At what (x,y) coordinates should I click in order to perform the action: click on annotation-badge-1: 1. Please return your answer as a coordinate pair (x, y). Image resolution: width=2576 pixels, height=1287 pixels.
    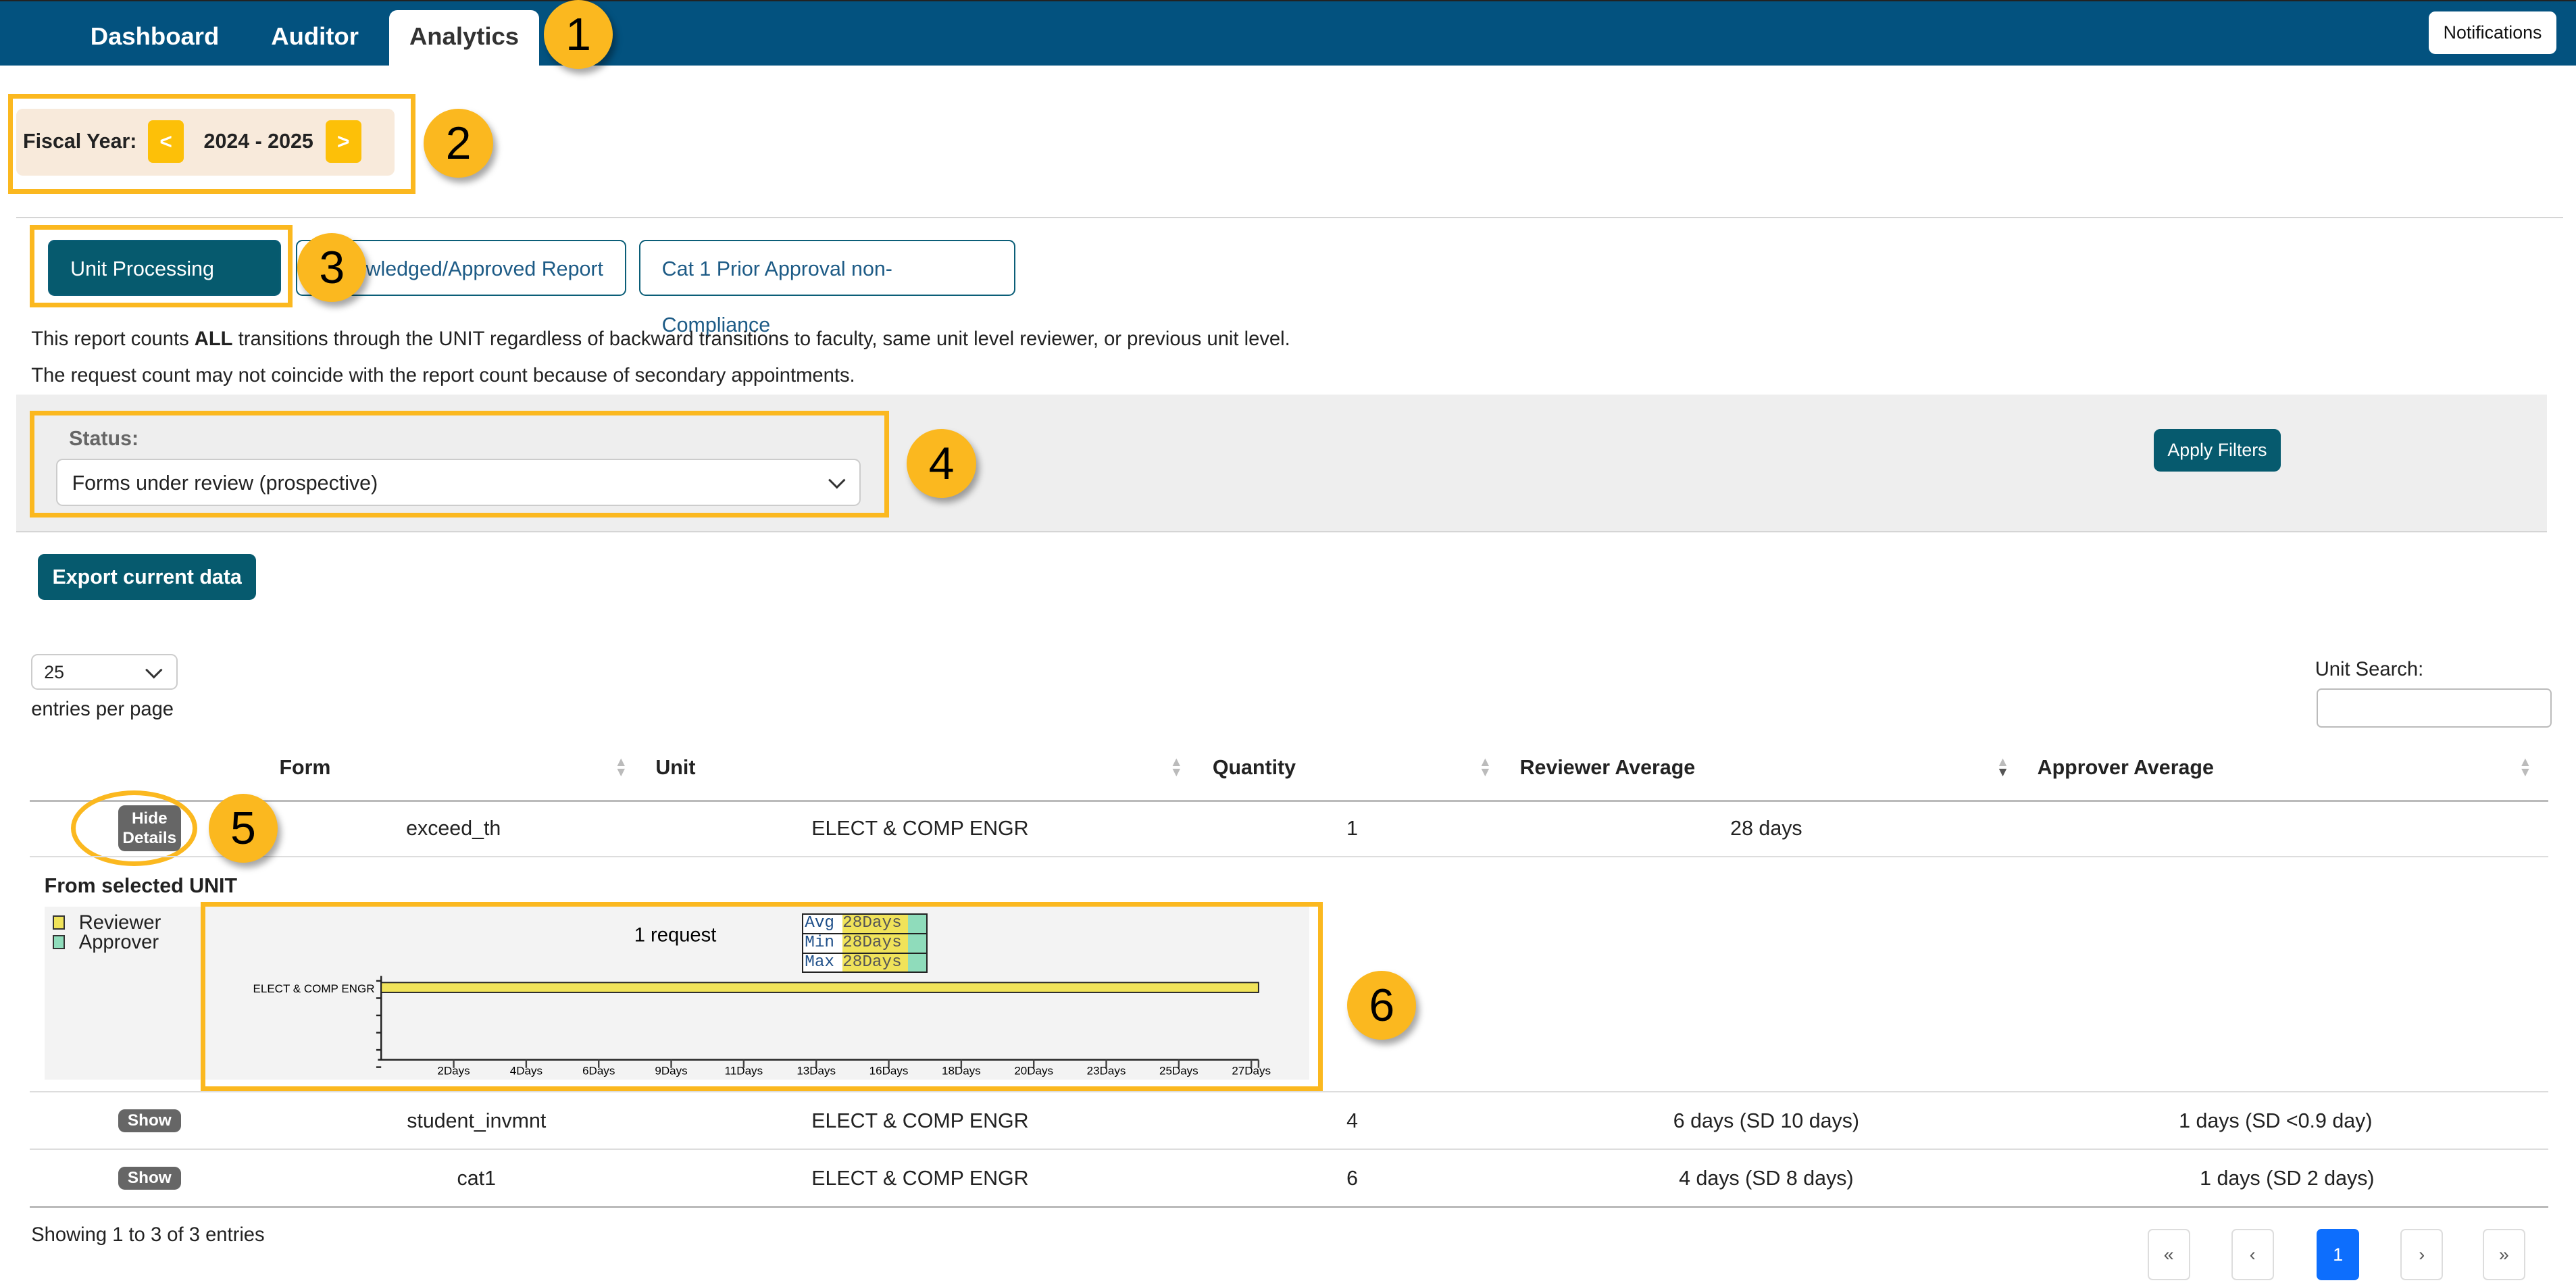
    Looking at the image, I should click on (578, 35).